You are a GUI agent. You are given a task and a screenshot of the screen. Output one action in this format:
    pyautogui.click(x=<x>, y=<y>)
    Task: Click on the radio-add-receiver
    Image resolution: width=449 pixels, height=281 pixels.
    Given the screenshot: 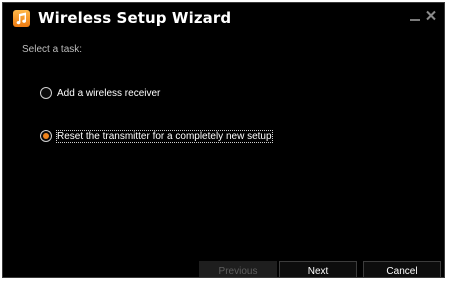 What is the action you would take?
    pyautogui.click(x=46, y=93)
    